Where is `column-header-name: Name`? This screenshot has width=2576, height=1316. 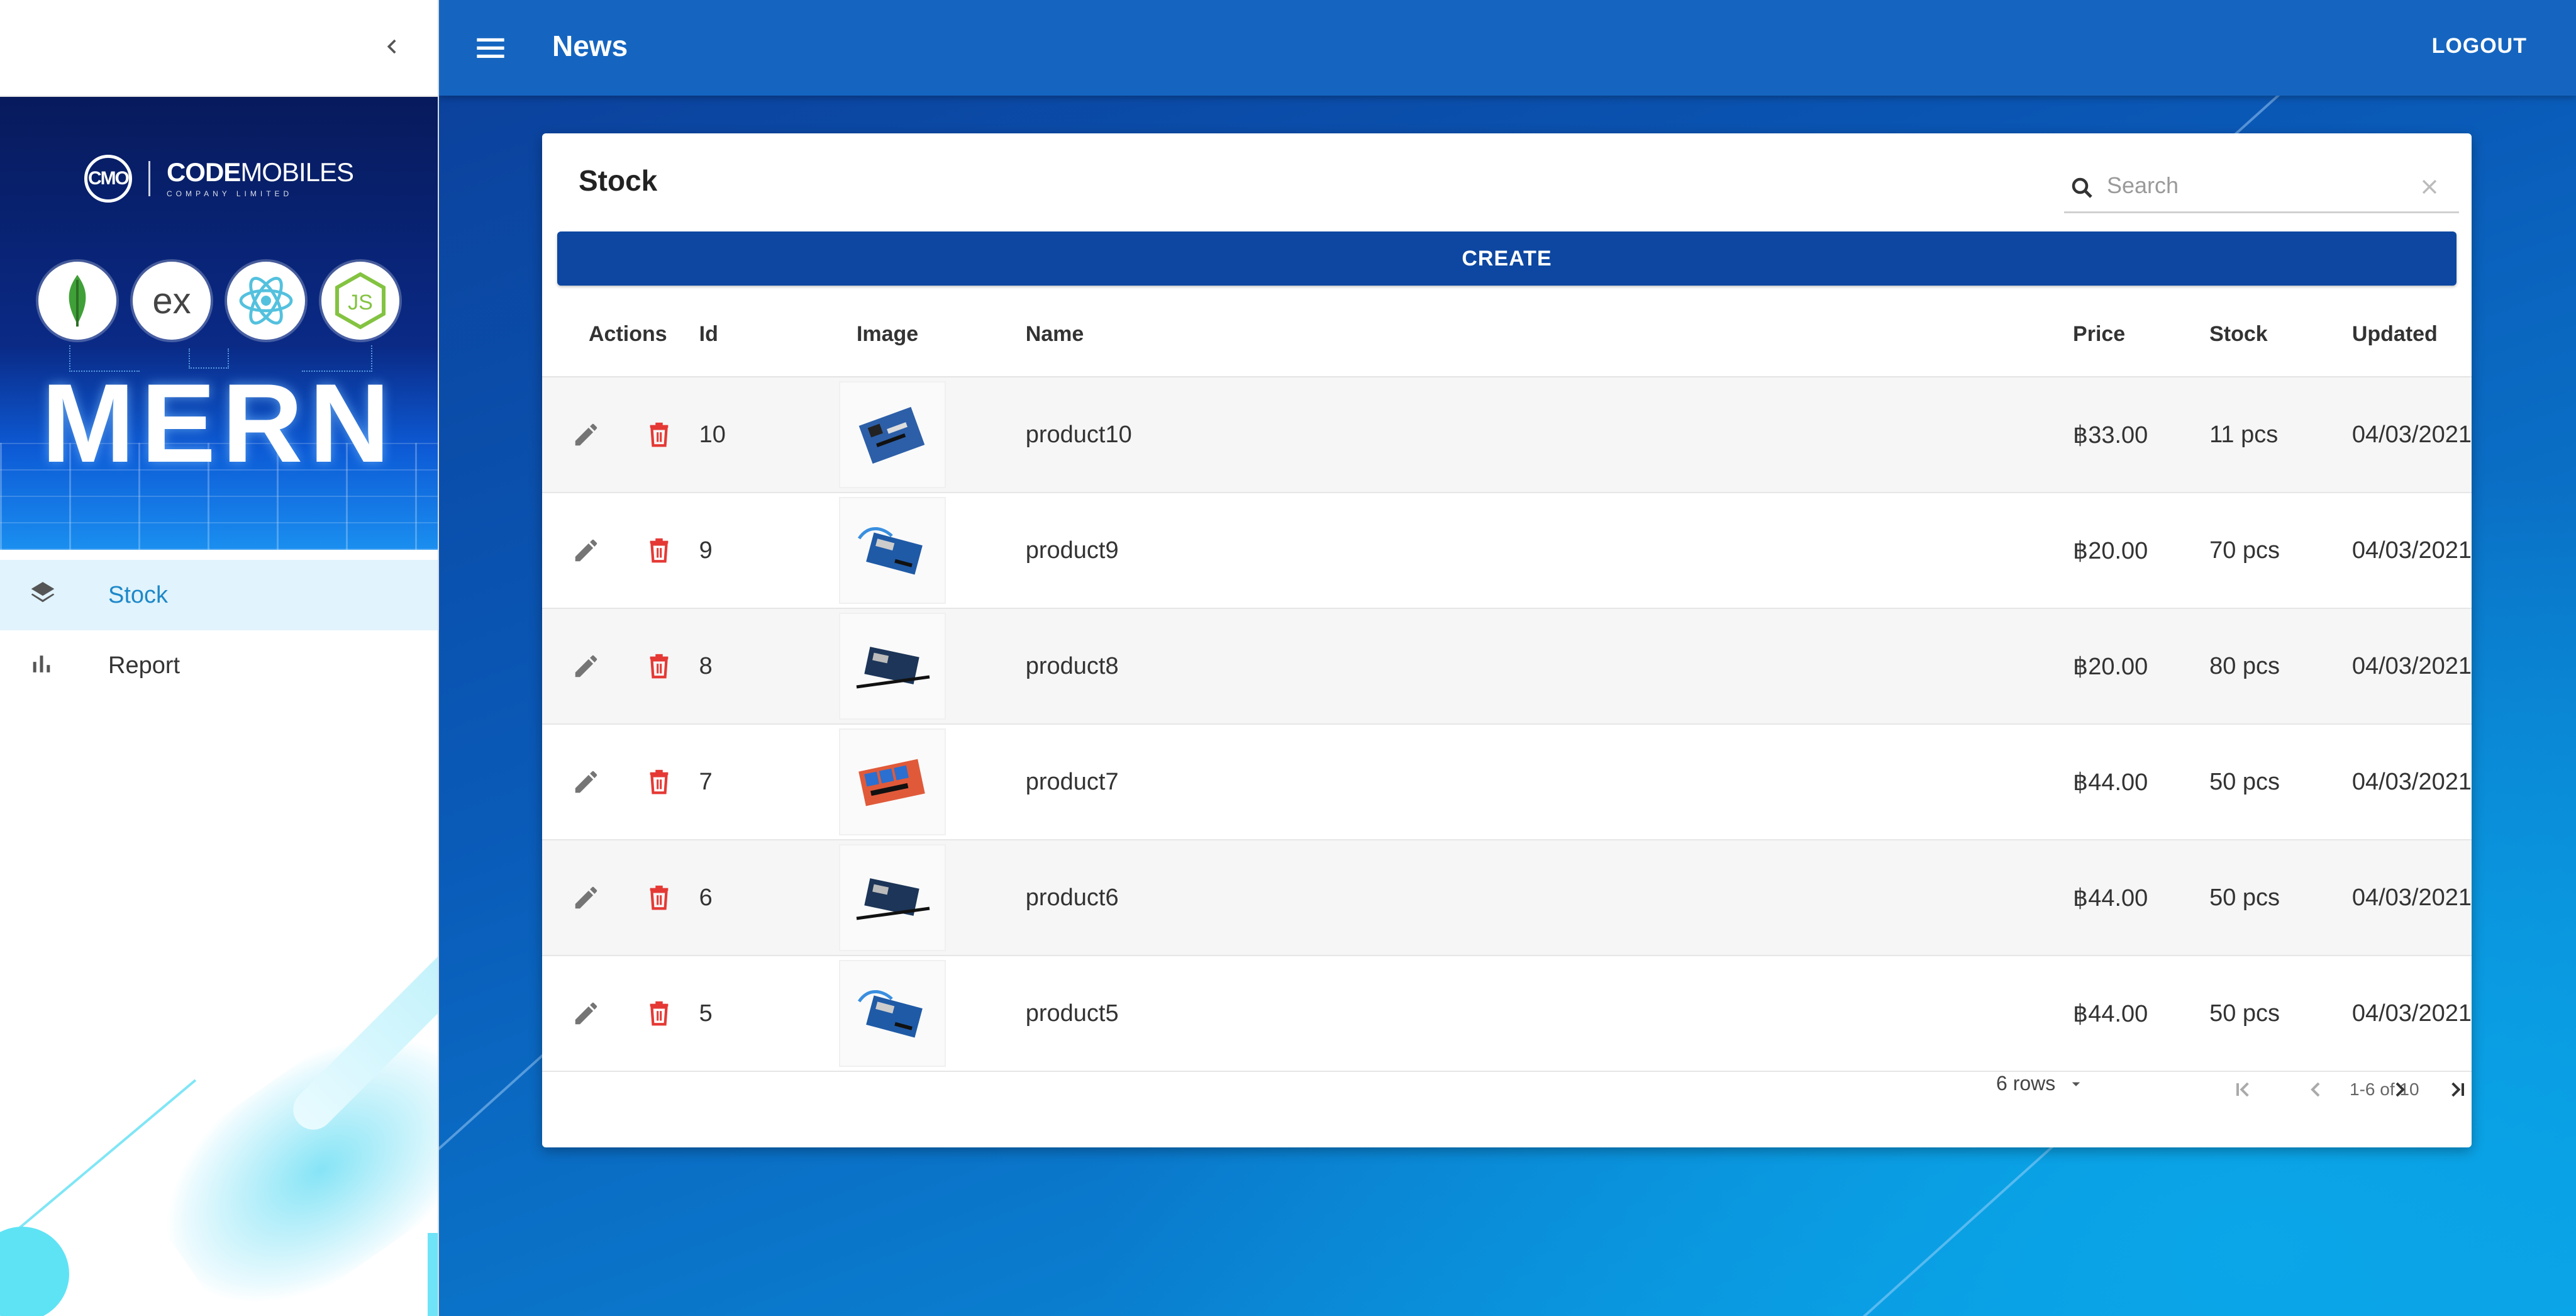
column-header-name: Name is located at coordinates (1549, 334).